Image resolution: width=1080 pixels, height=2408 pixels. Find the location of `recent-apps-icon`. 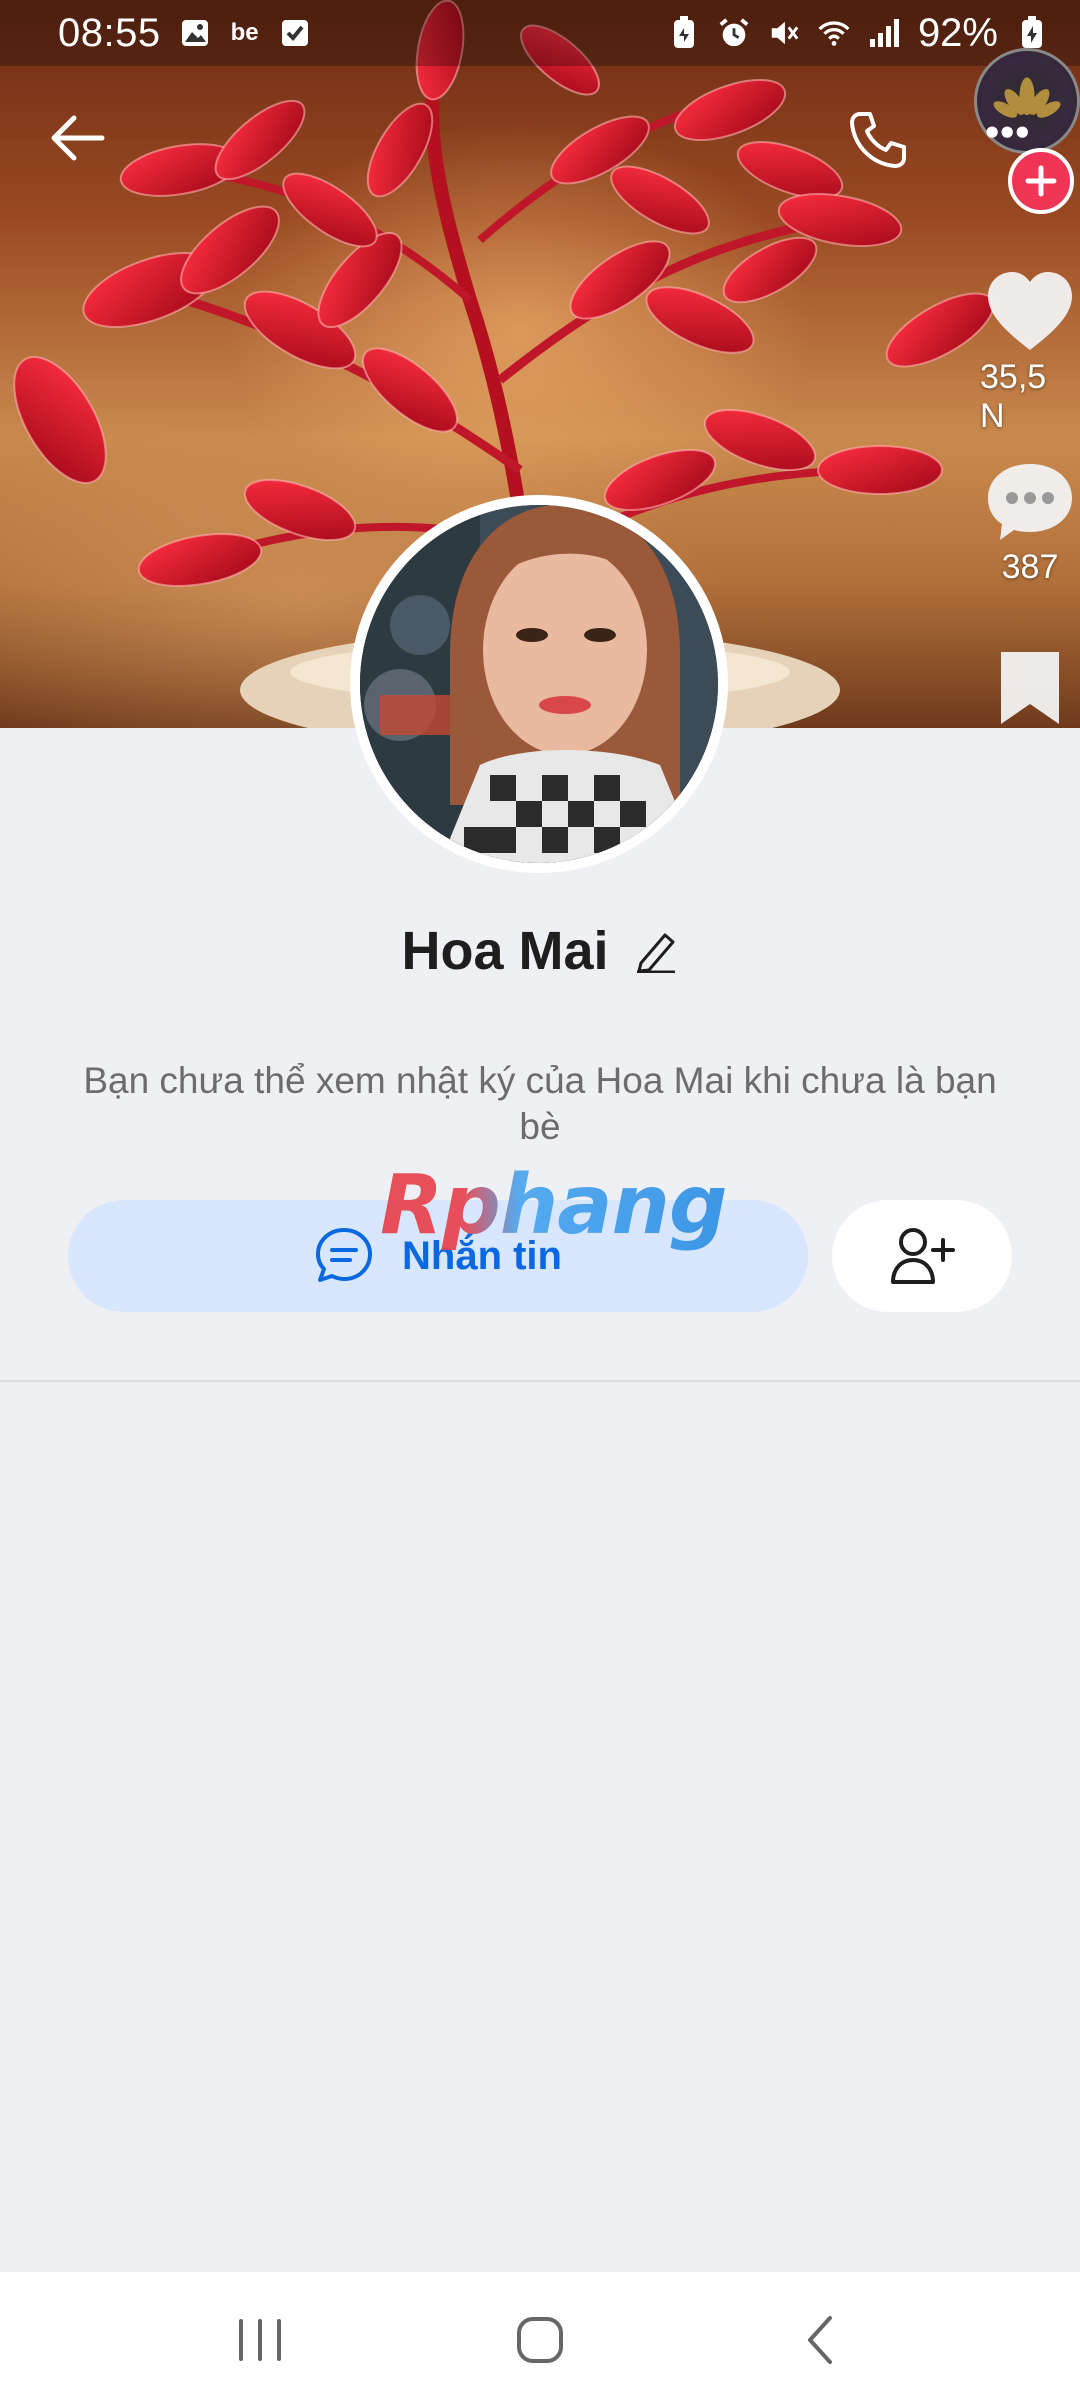

recent-apps-icon is located at coordinates (260, 2340).